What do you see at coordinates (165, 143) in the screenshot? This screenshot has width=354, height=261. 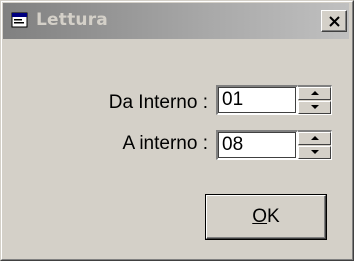 I see `a-interno-label: A interno :` at bounding box center [165, 143].